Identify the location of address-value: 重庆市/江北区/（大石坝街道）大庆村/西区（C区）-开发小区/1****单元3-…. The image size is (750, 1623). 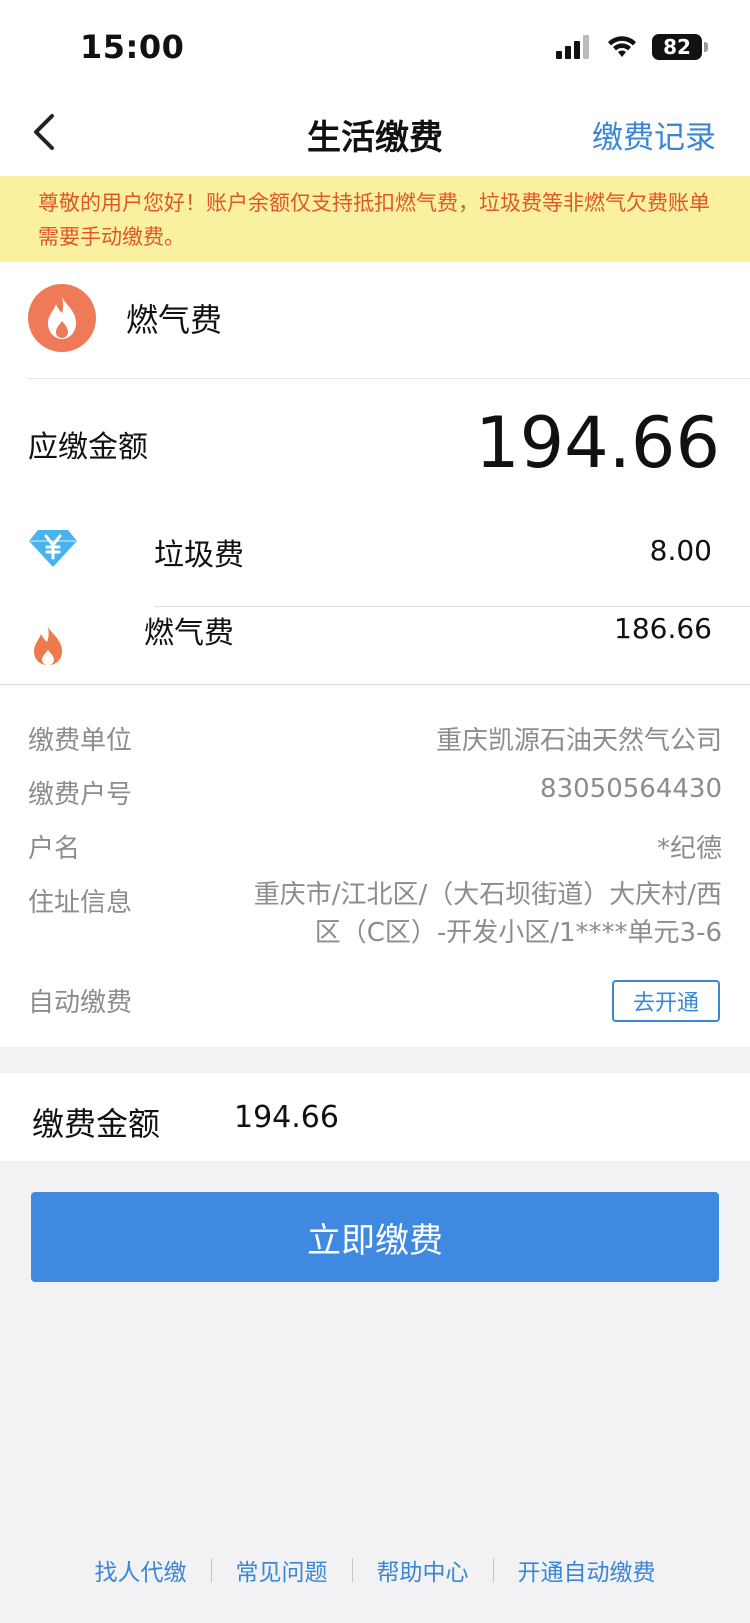
(487, 914).